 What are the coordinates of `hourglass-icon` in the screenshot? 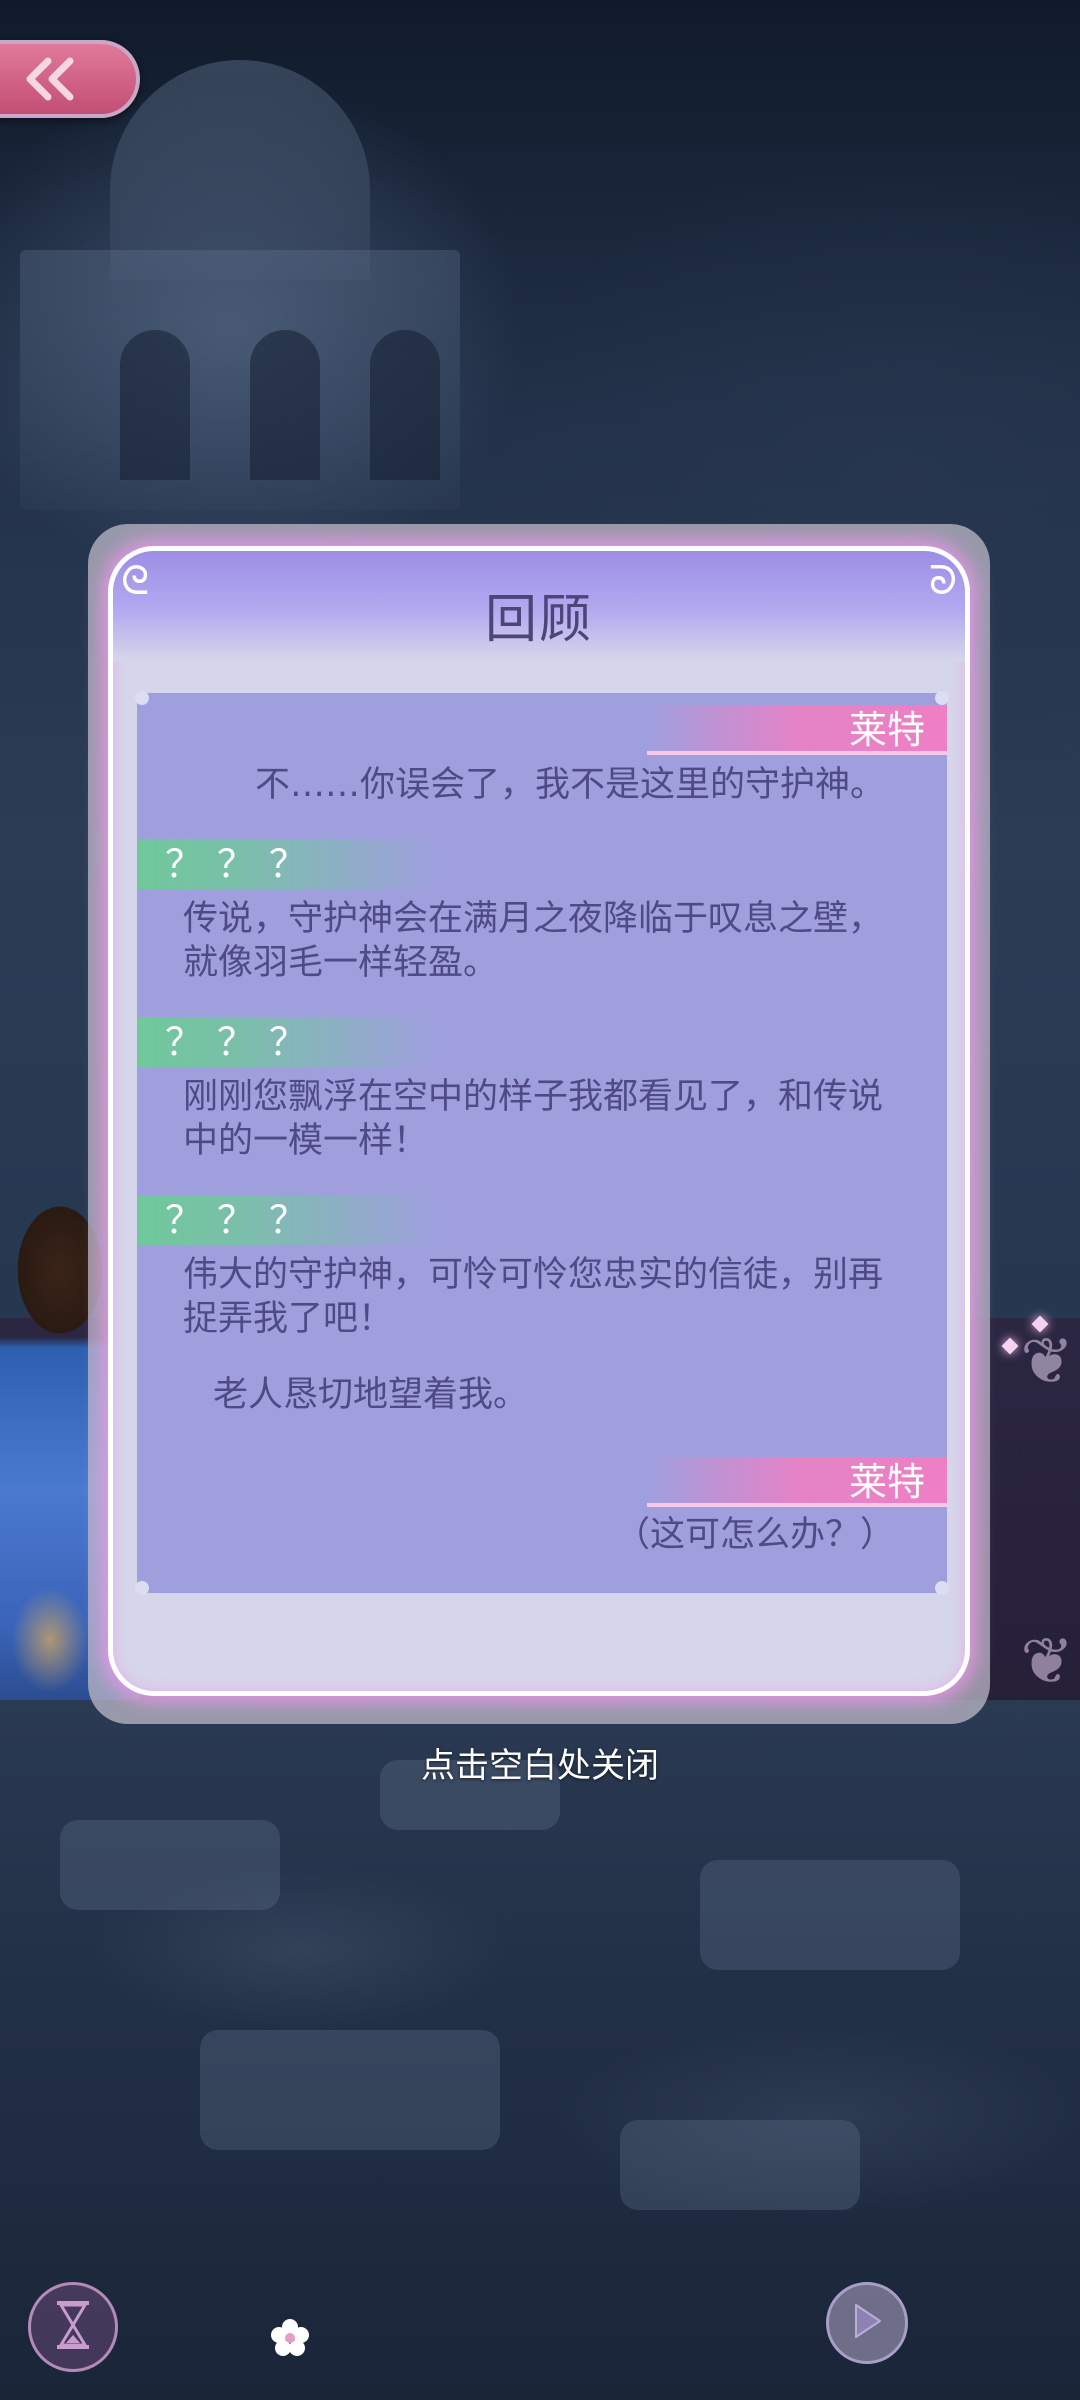 It's located at (73, 2327).